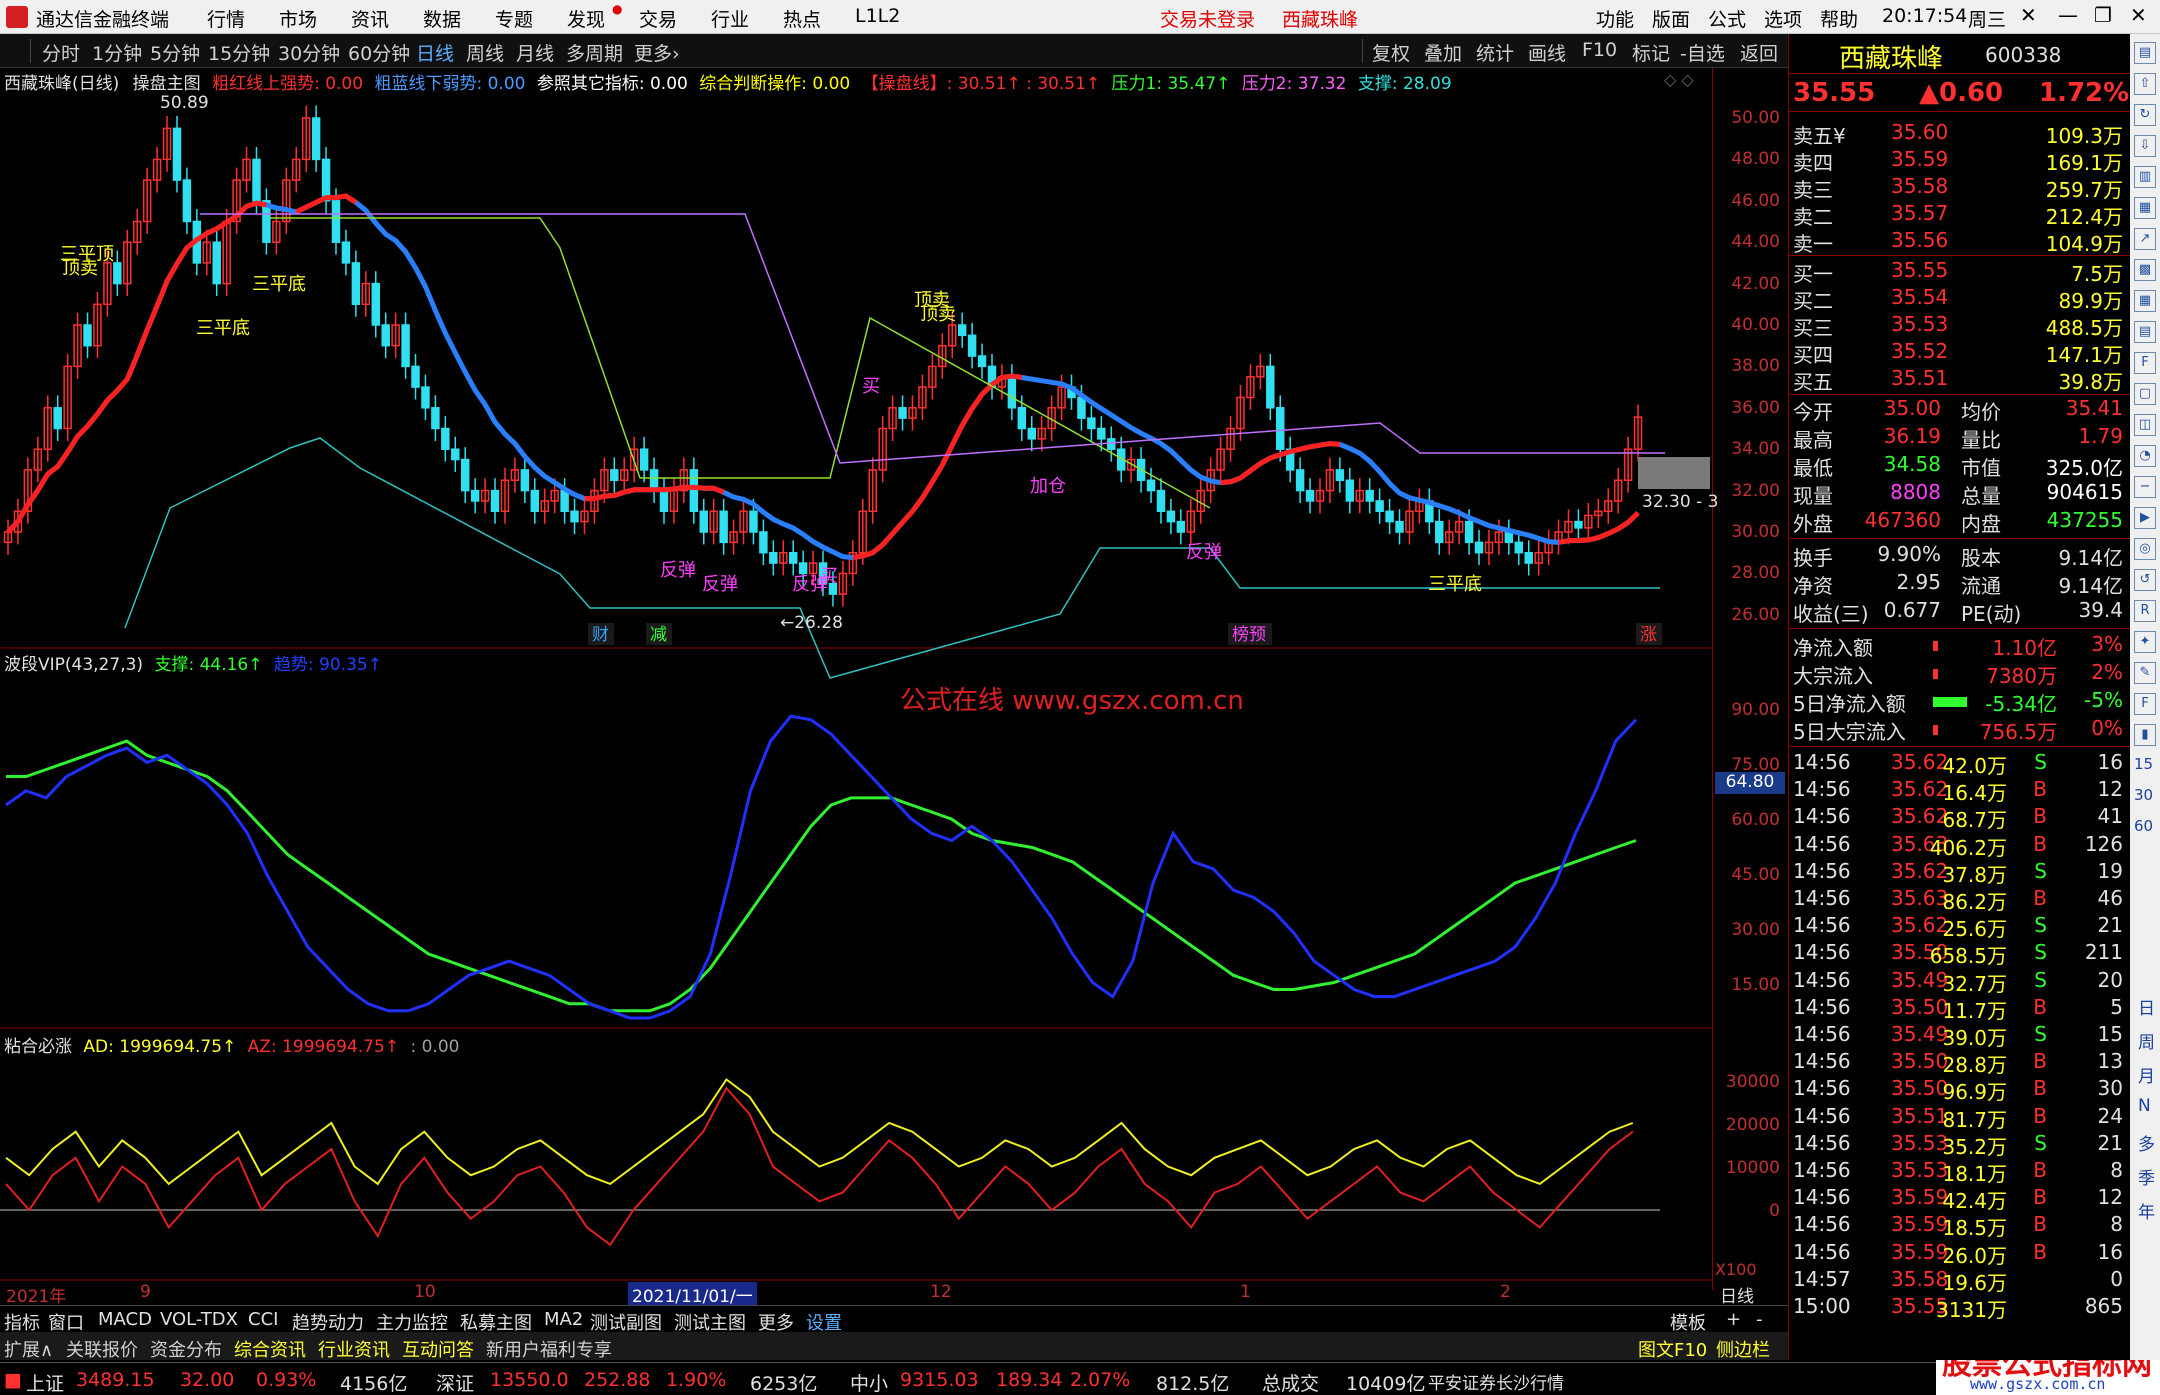  I want to click on play-icon: ▶, so click(2145, 518).